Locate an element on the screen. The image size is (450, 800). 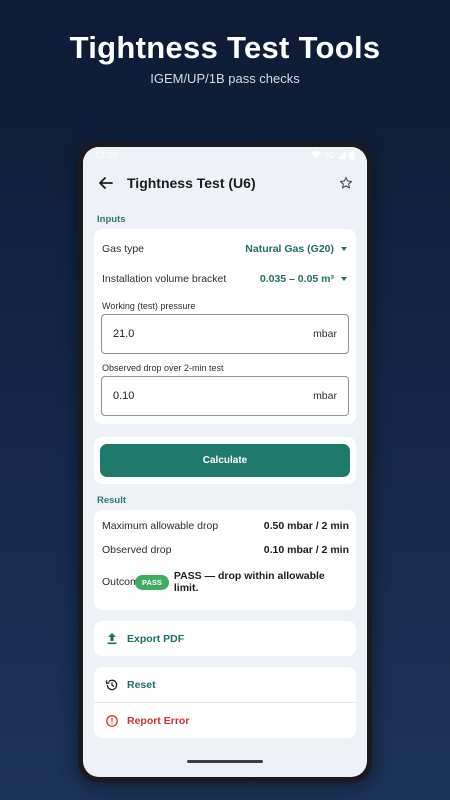
actions-card: Reset Report Error is located at coordinates (225, 702).